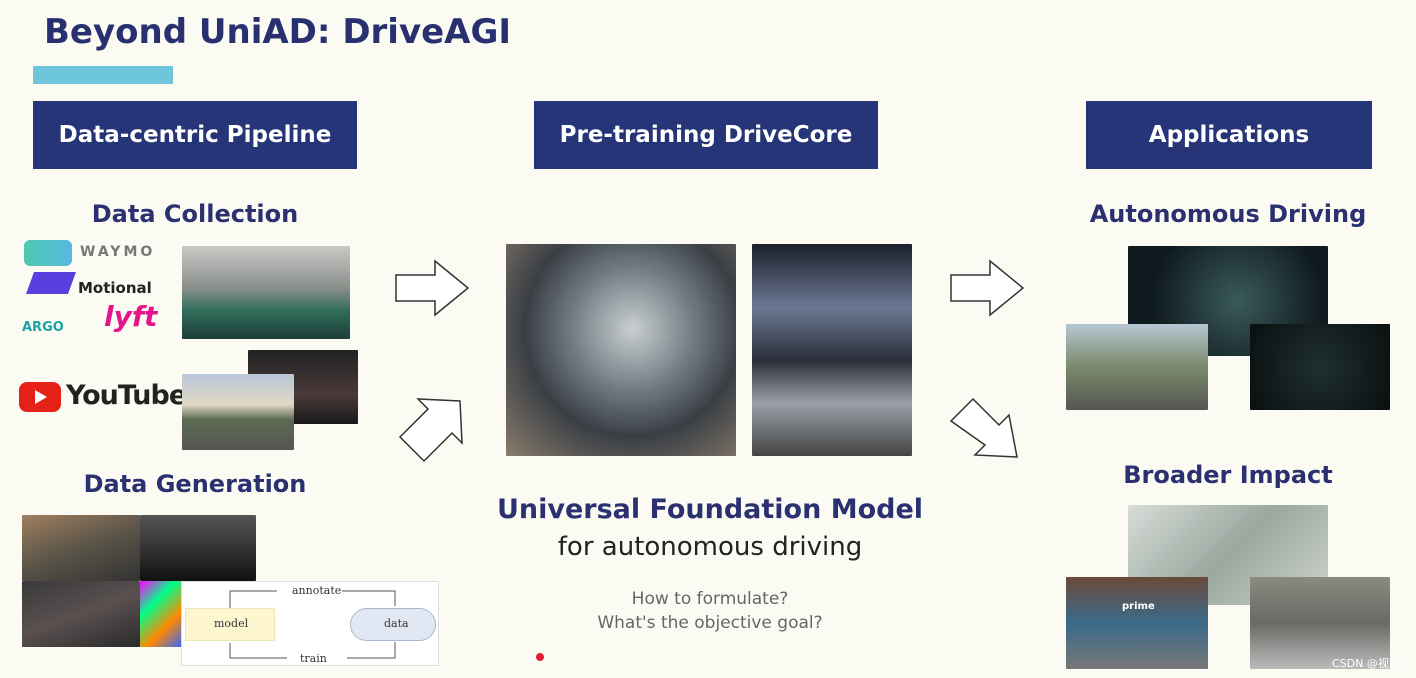 This screenshot has height=678, width=1416. What do you see at coordinates (540, 657) in the screenshot?
I see `laser-pointer-dot` at bounding box center [540, 657].